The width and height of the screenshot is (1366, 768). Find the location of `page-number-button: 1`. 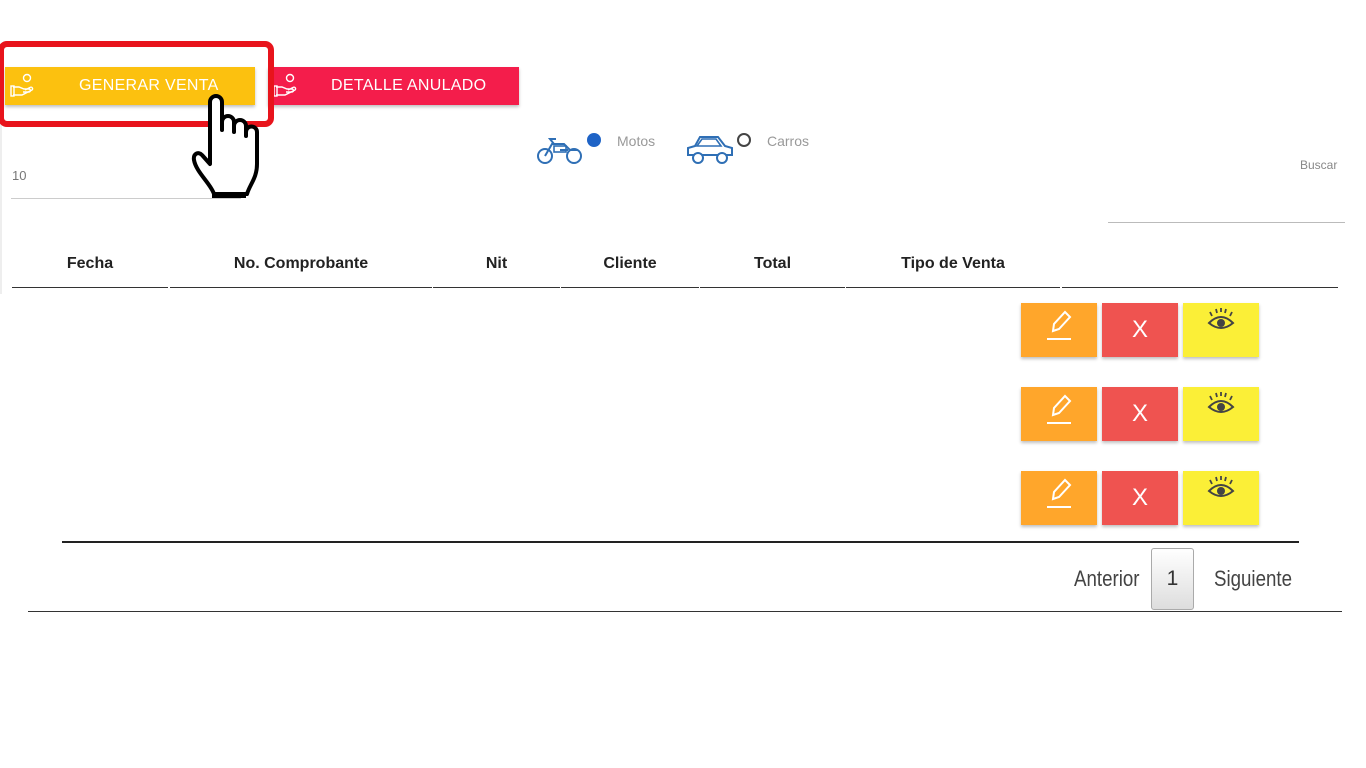

page-number-button: 1 is located at coordinates (1172, 579).